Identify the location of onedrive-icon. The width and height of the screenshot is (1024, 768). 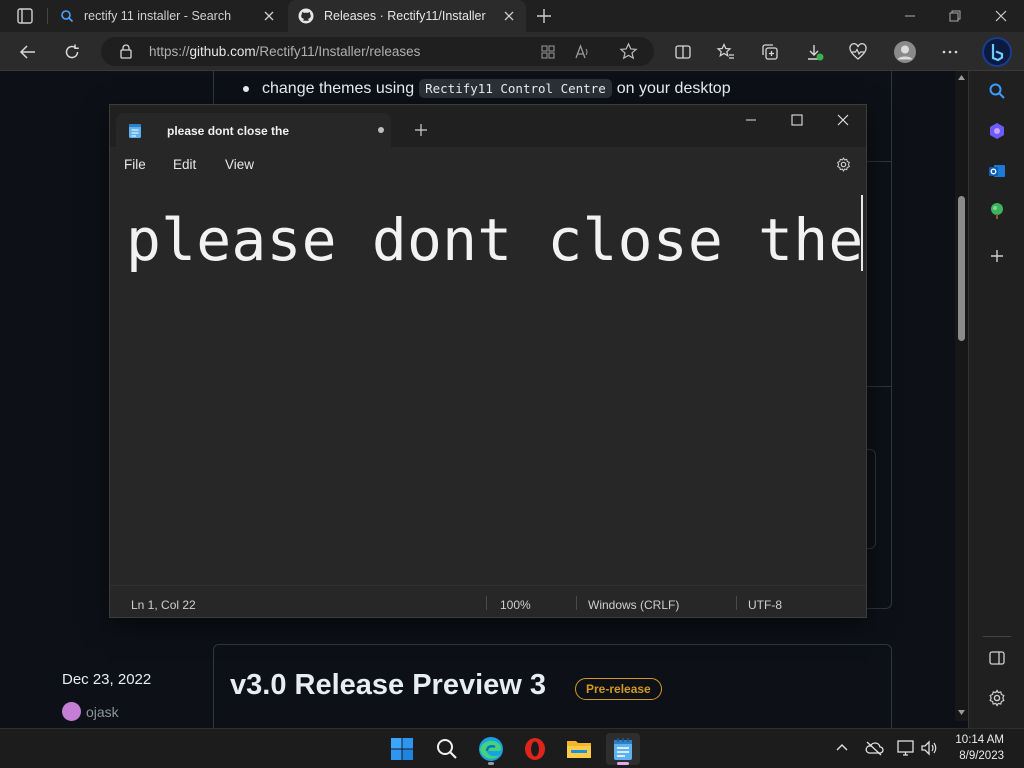
(874, 748).